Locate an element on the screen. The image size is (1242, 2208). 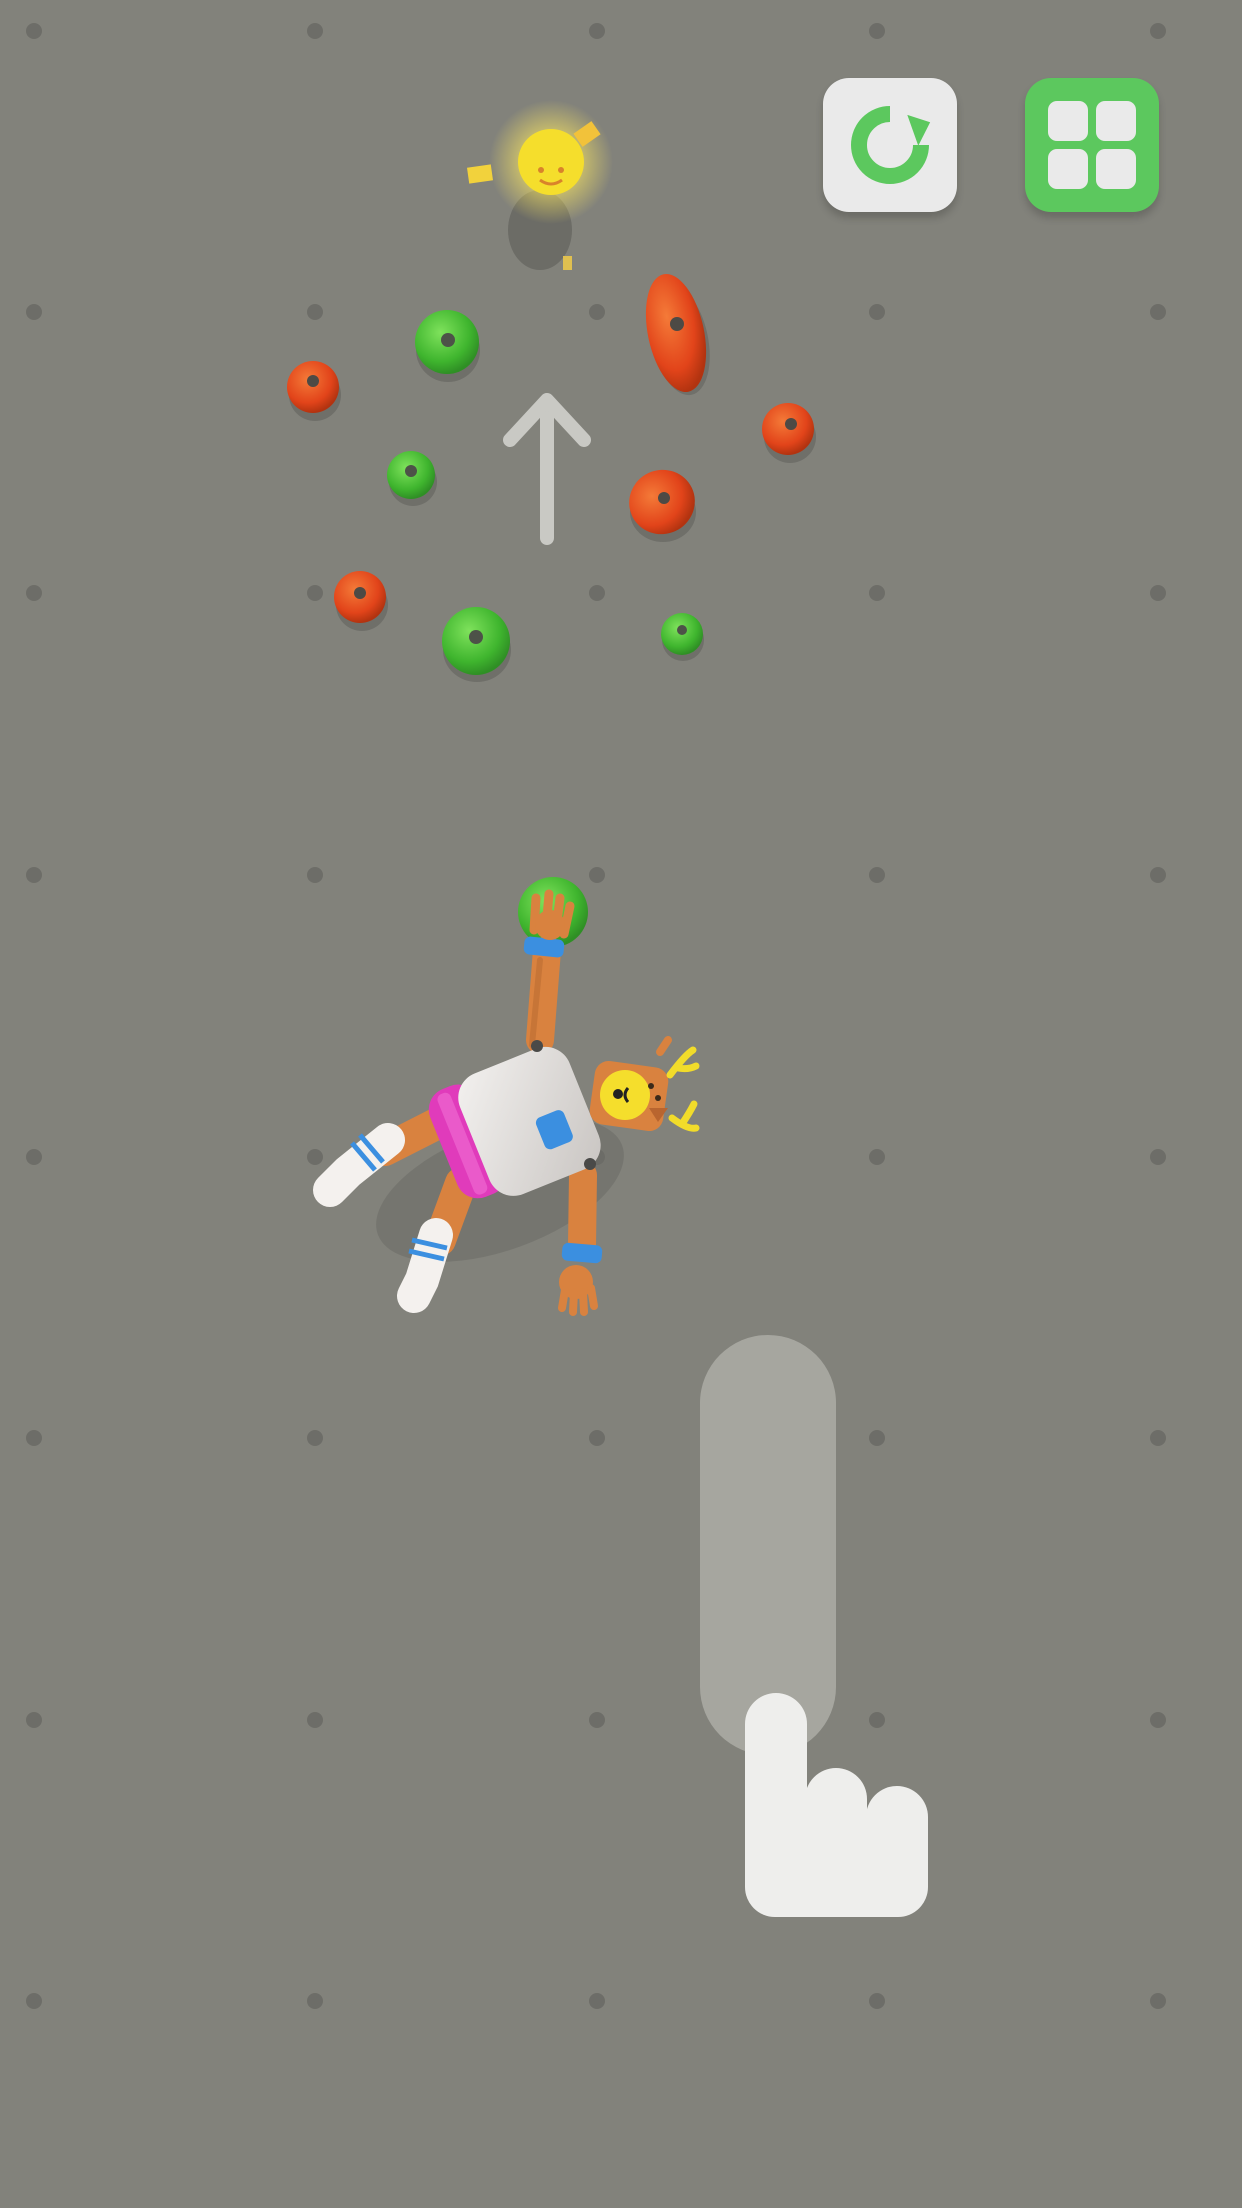
goal-hold is located at coordinates (540, 185).